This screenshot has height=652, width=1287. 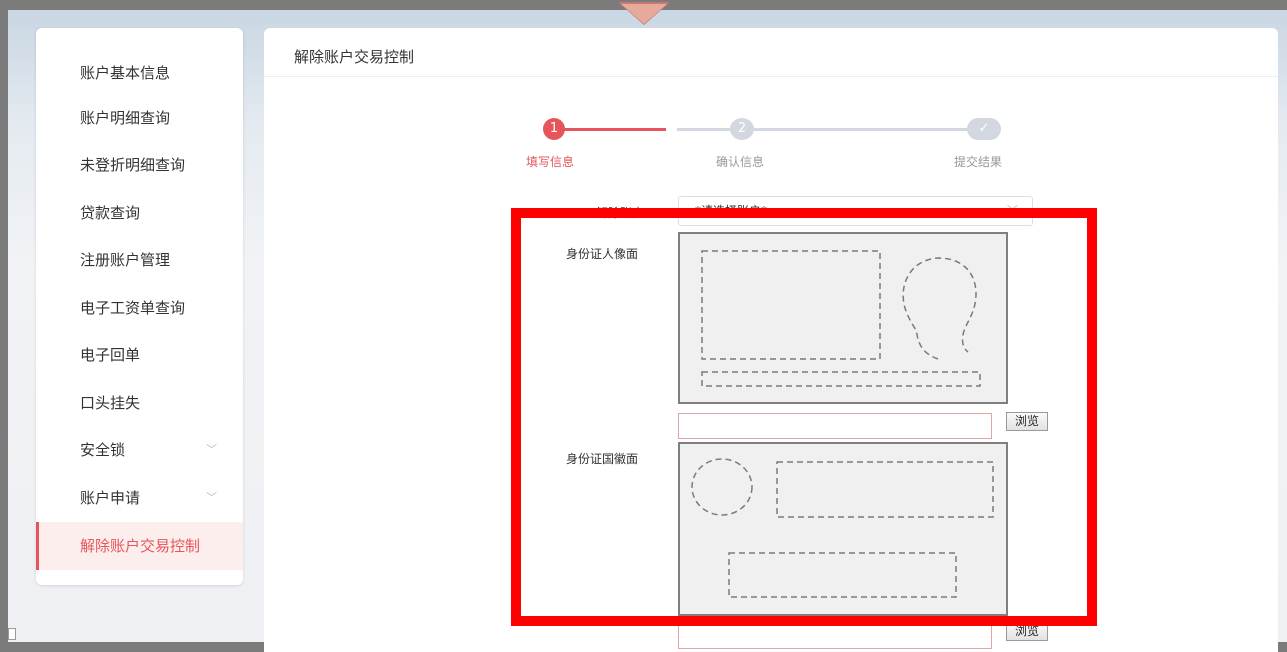 What do you see at coordinates (771, 76) in the screenshot?
I see `title-divider` at bounding box center [771, 76].